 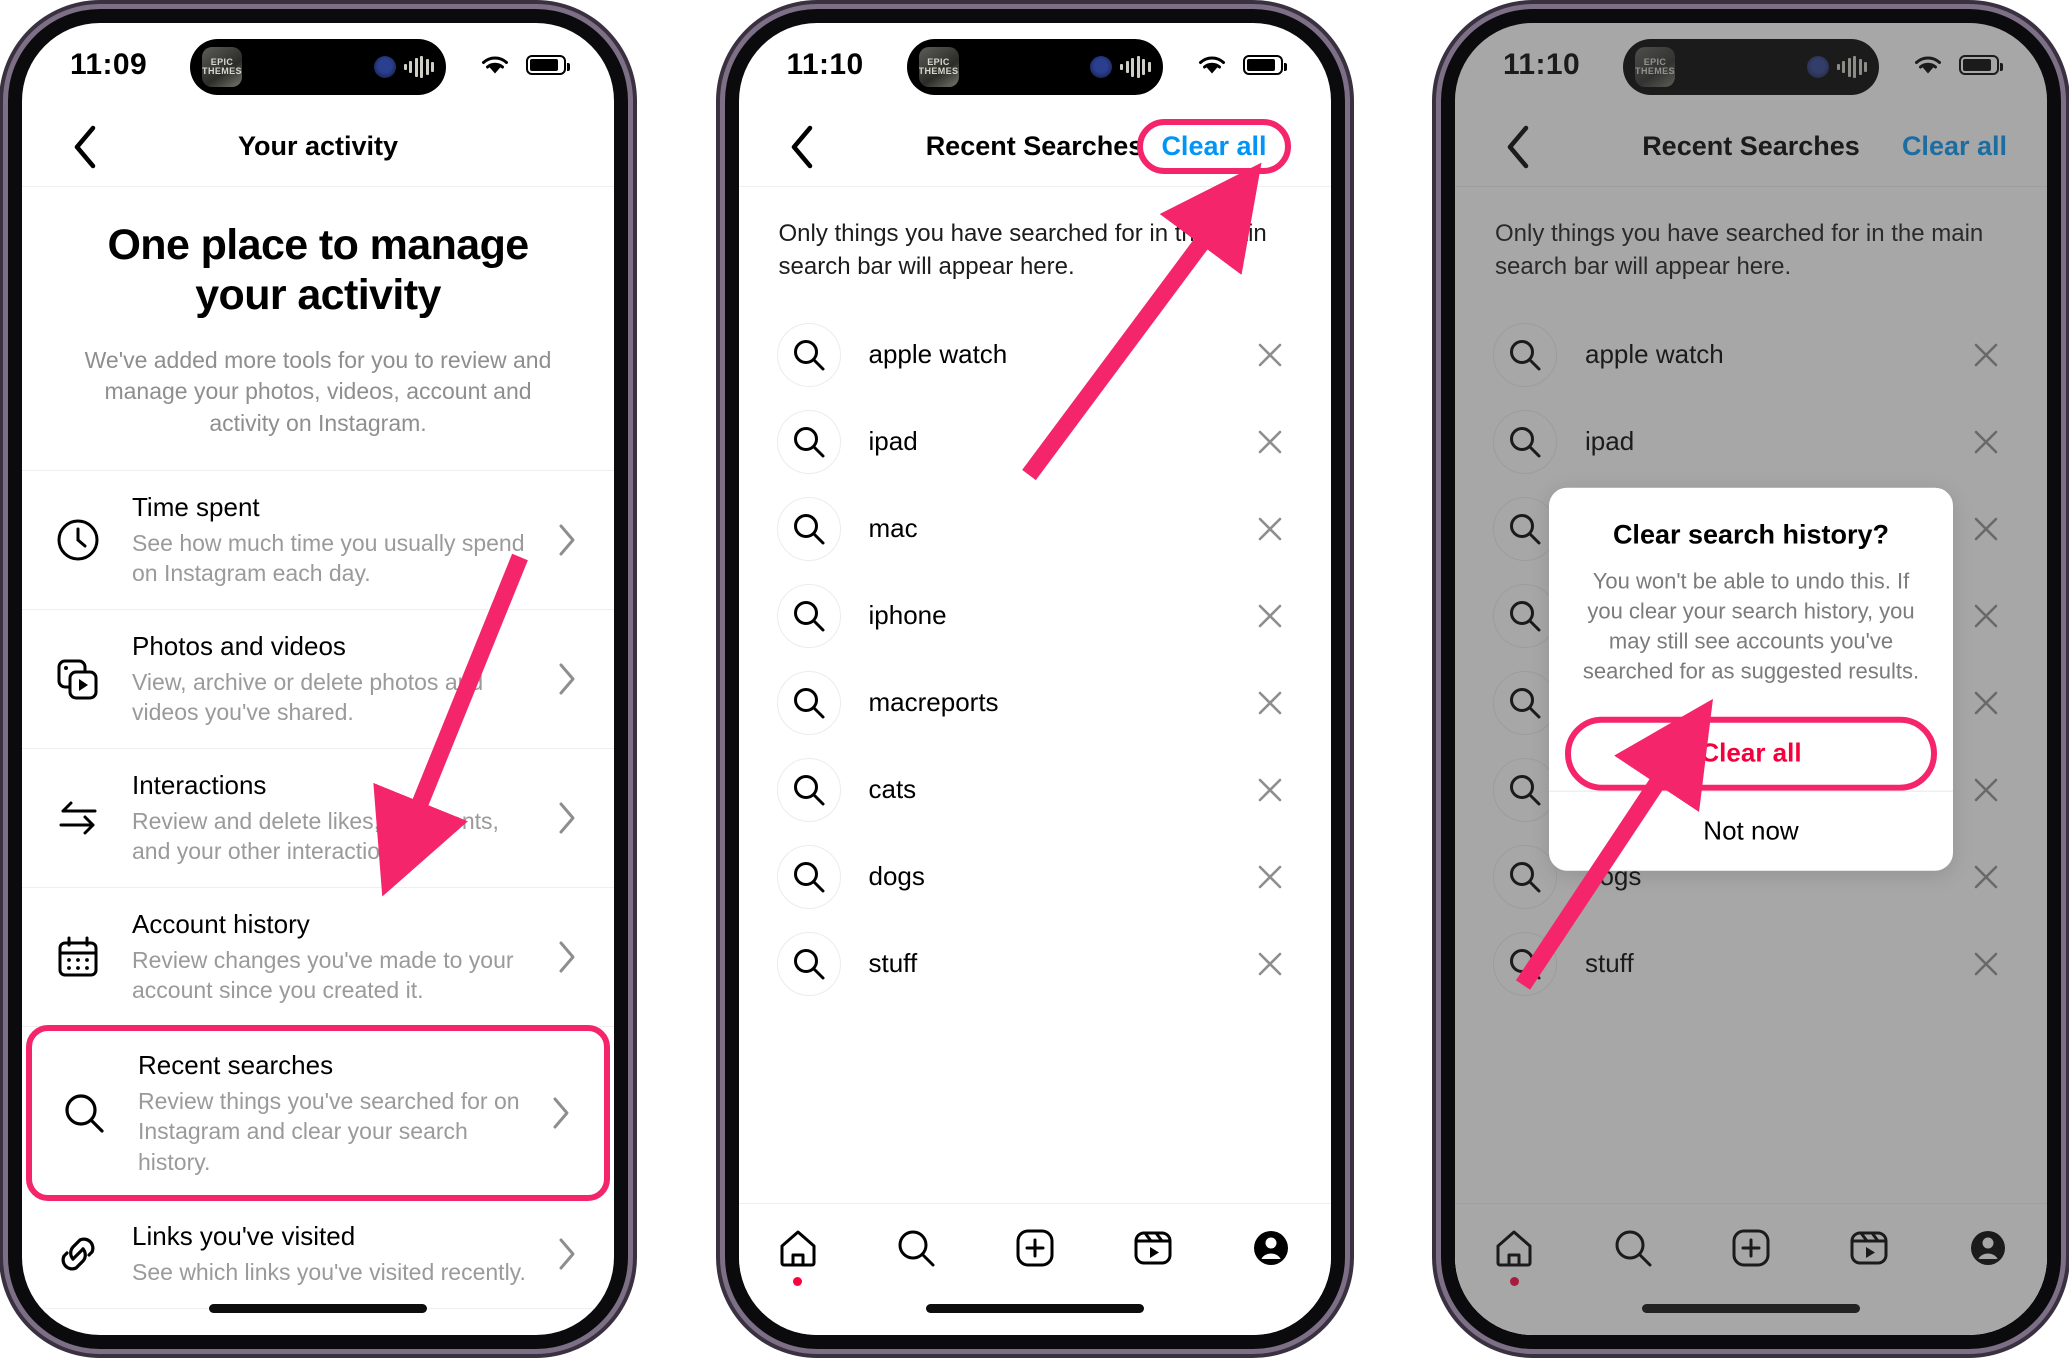 What do you see at coordinates (78, 818) in the screenshot?
I see `interactions-arrows-icon` at bounding box center [78, 818].